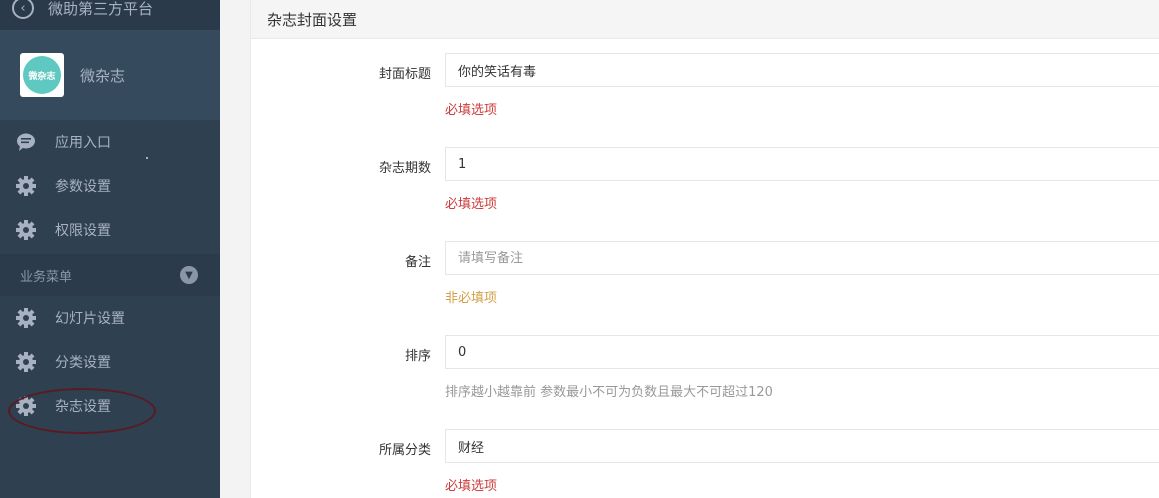 The width and height of the screenshot is (1159, 498). I want to click on sidebar-item-permissions: 权限设置, so click(110, 230).